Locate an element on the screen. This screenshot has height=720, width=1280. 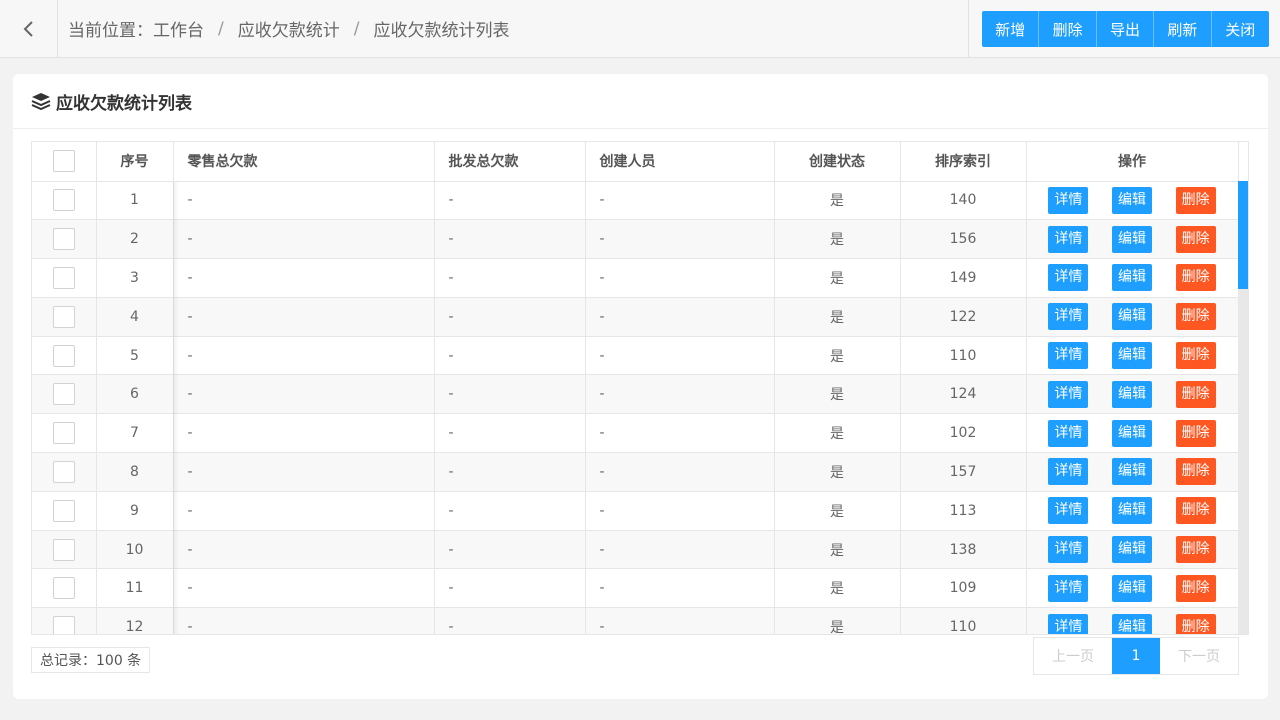
table-row: 3- - - 是 149 详情 编辑 删除 is located at coordinates (635, 278).